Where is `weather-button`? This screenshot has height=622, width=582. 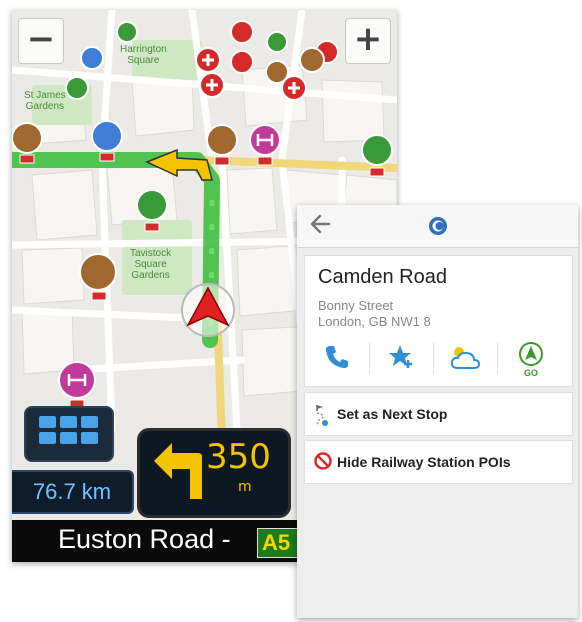 weather-button is located at coordinates (463, 358).